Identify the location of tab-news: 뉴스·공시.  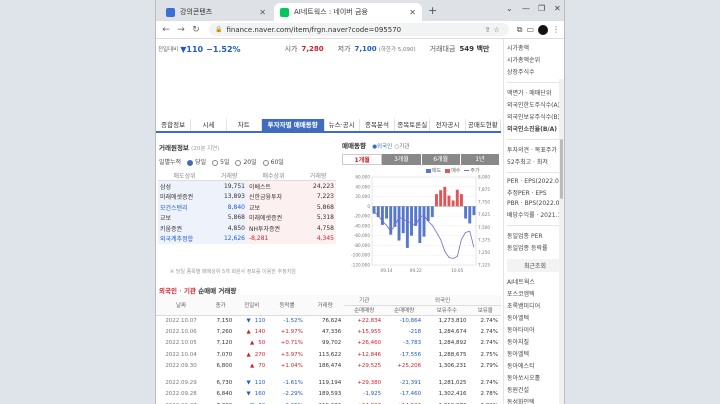
(342, 125).